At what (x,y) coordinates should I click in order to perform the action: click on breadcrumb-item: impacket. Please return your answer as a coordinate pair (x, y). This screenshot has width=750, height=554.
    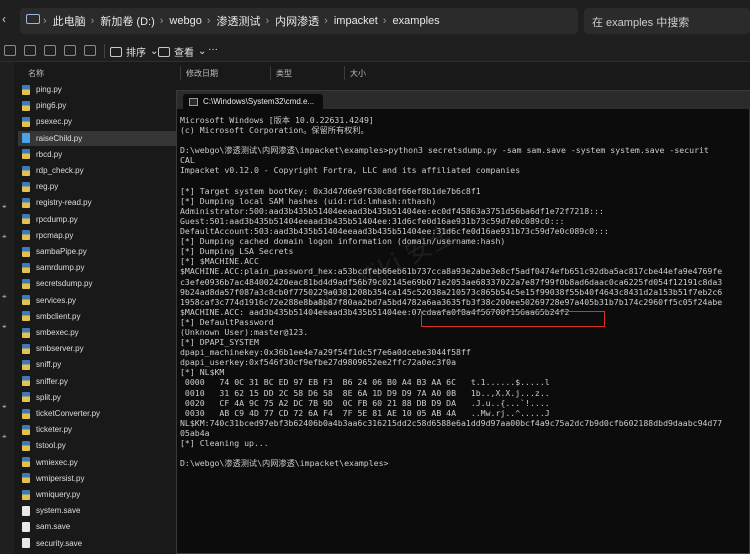
    Looking at the image, I should click on (356, 21).